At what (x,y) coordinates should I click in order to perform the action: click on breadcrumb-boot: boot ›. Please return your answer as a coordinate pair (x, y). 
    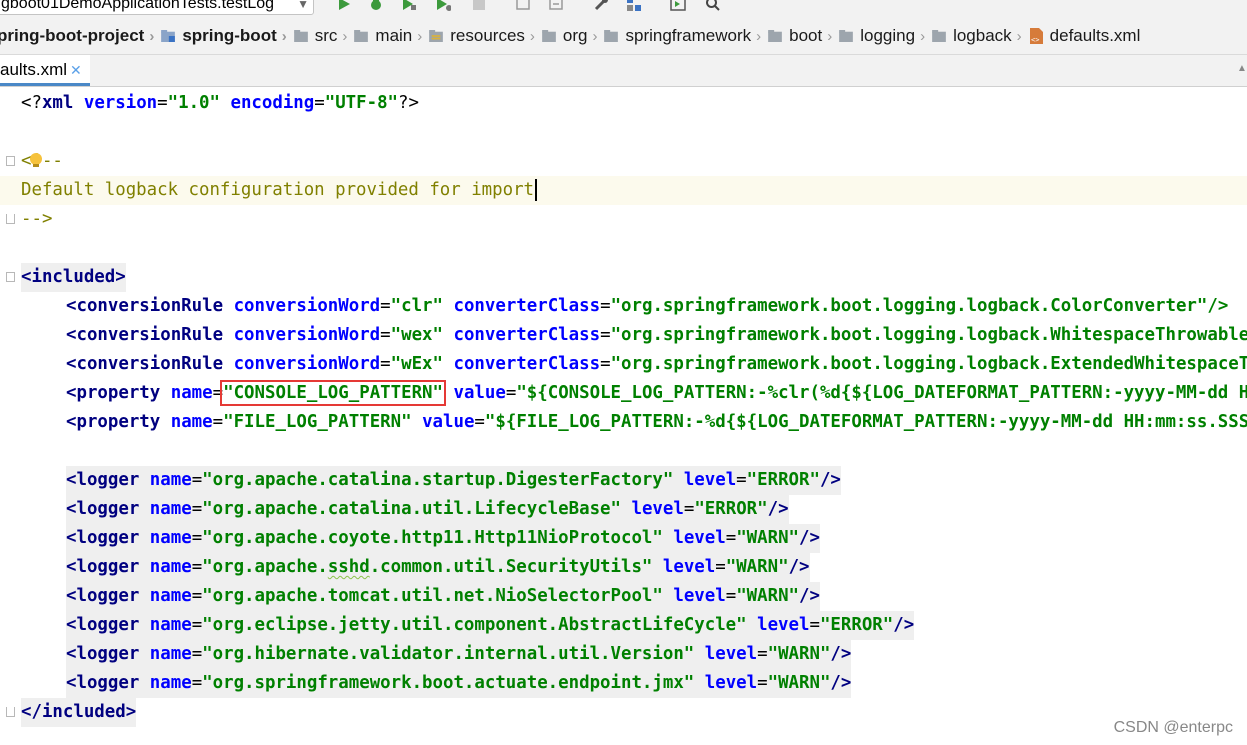
    Looking at the image, I should click on (802, 36).